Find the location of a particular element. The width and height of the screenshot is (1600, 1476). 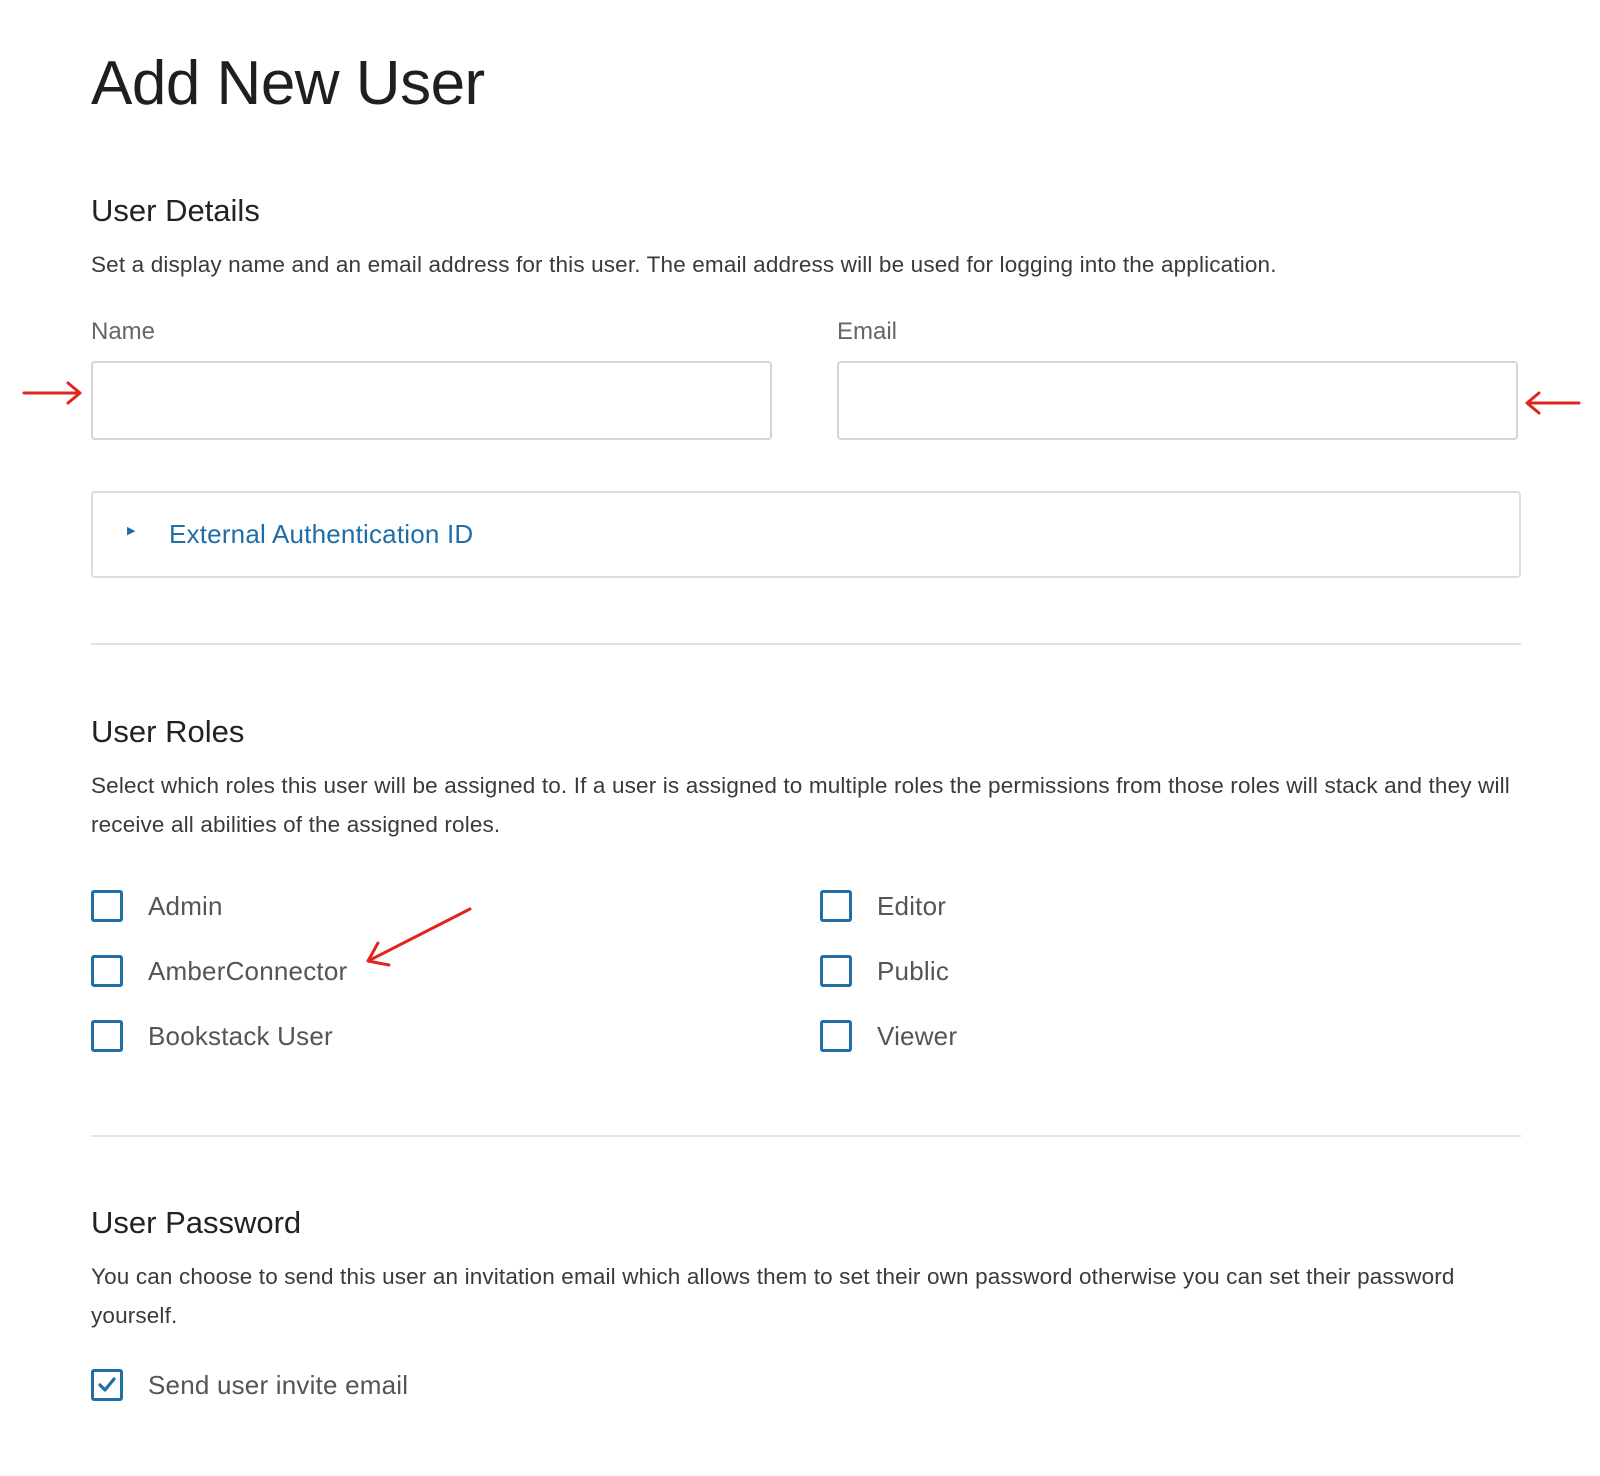

role-label: Bookstack User is located at coordinates (240, 1036).